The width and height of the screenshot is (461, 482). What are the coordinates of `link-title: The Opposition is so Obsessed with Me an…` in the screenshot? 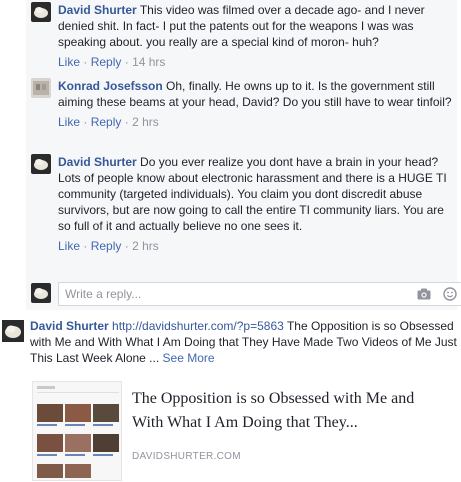 It's located at (282, 411).